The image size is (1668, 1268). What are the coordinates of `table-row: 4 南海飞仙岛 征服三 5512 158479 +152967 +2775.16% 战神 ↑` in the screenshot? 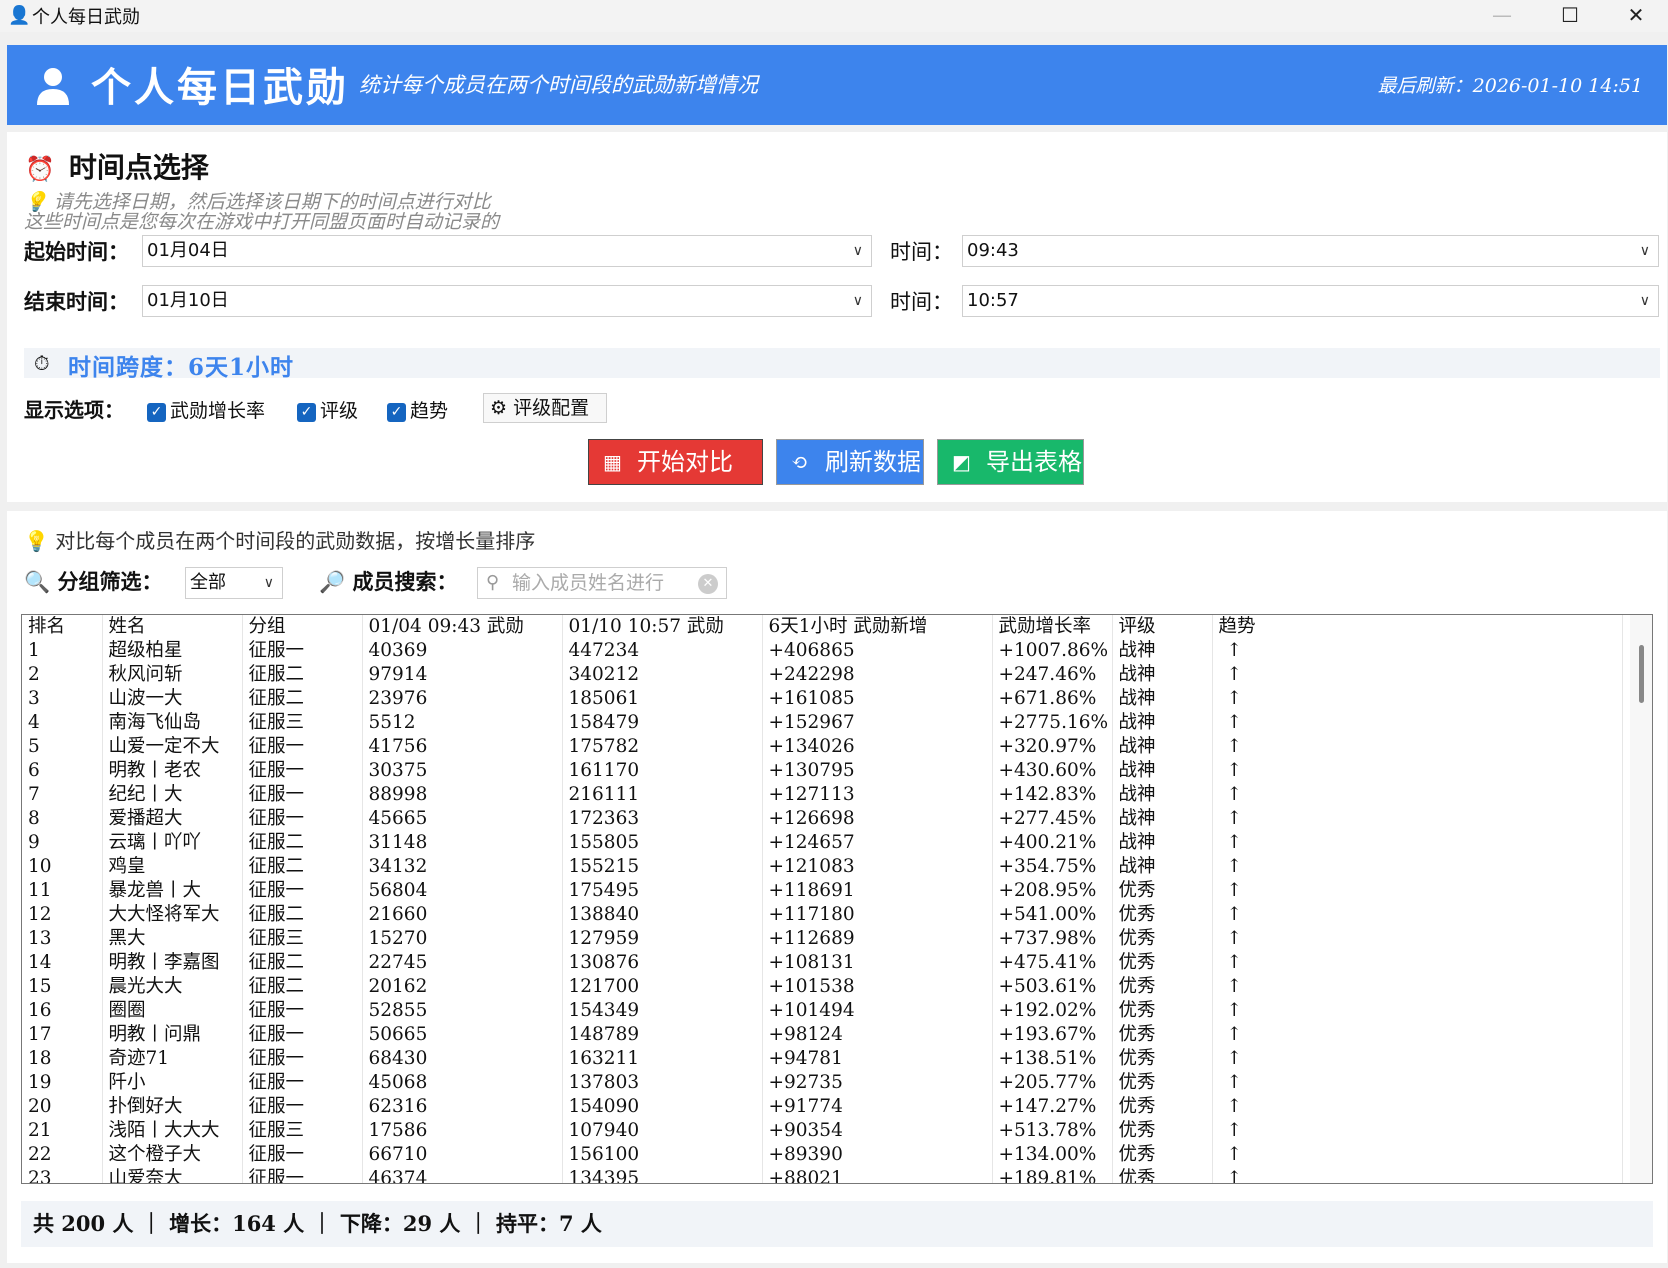 It's located at (822, 723).